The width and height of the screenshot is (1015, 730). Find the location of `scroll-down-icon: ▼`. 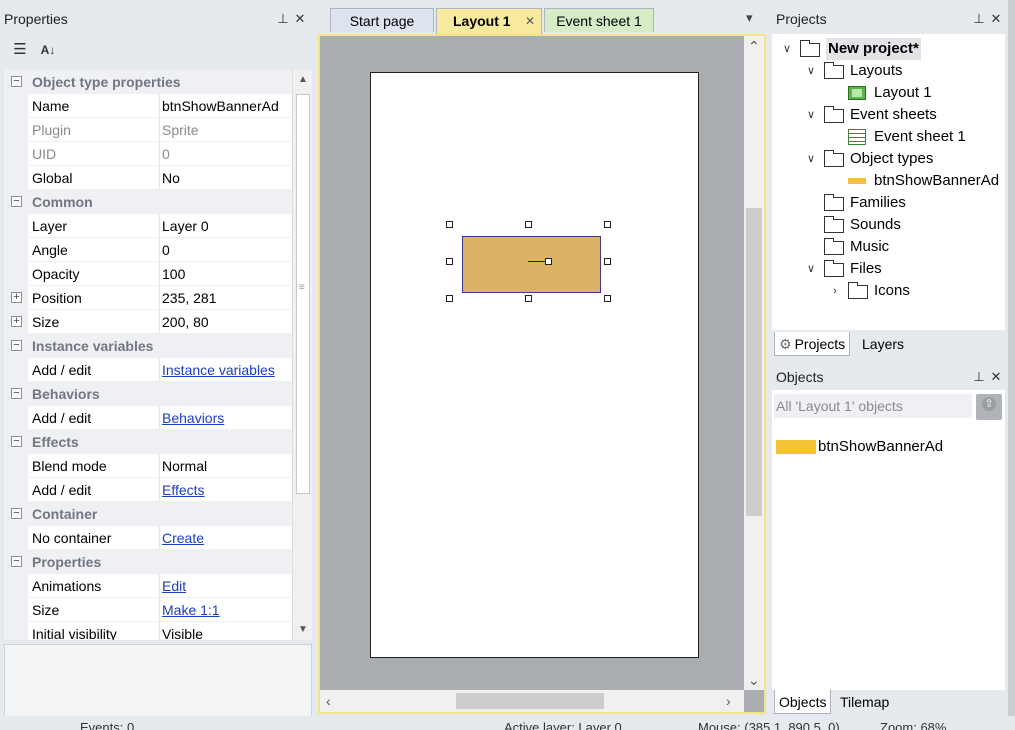

scroll-down-icon: ▼ is located at coordinates (303, 630).